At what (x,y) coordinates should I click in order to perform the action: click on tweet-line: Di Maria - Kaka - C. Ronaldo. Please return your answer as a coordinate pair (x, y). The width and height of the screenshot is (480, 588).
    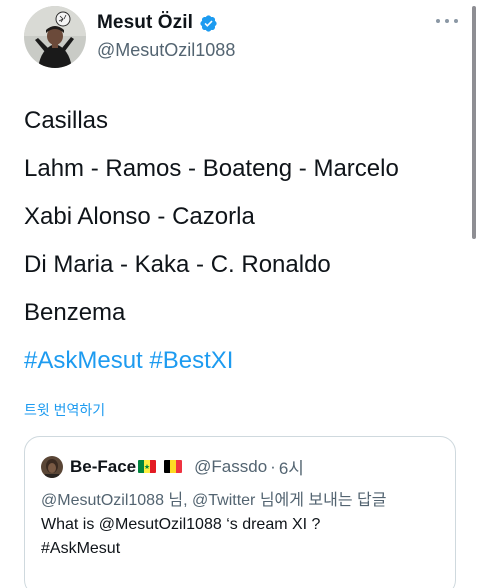
    Looking at the image, I should click on (177, 264).